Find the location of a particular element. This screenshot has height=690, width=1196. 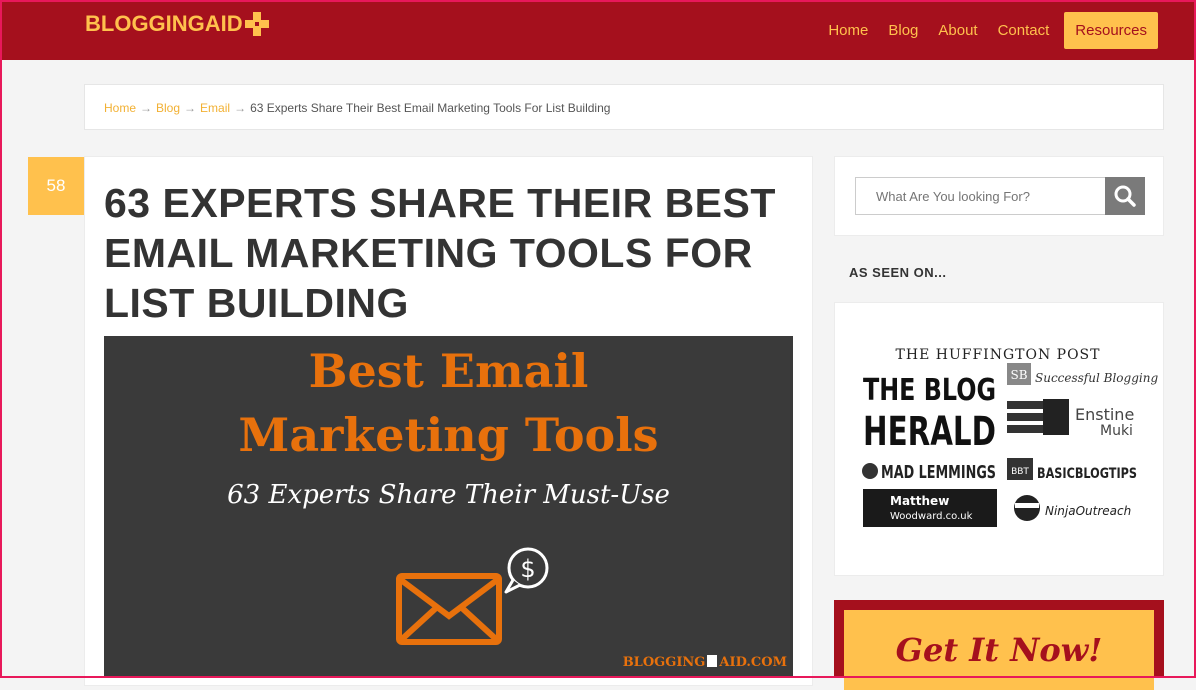

logo-cross-icon is located at coordinates (256, 24).